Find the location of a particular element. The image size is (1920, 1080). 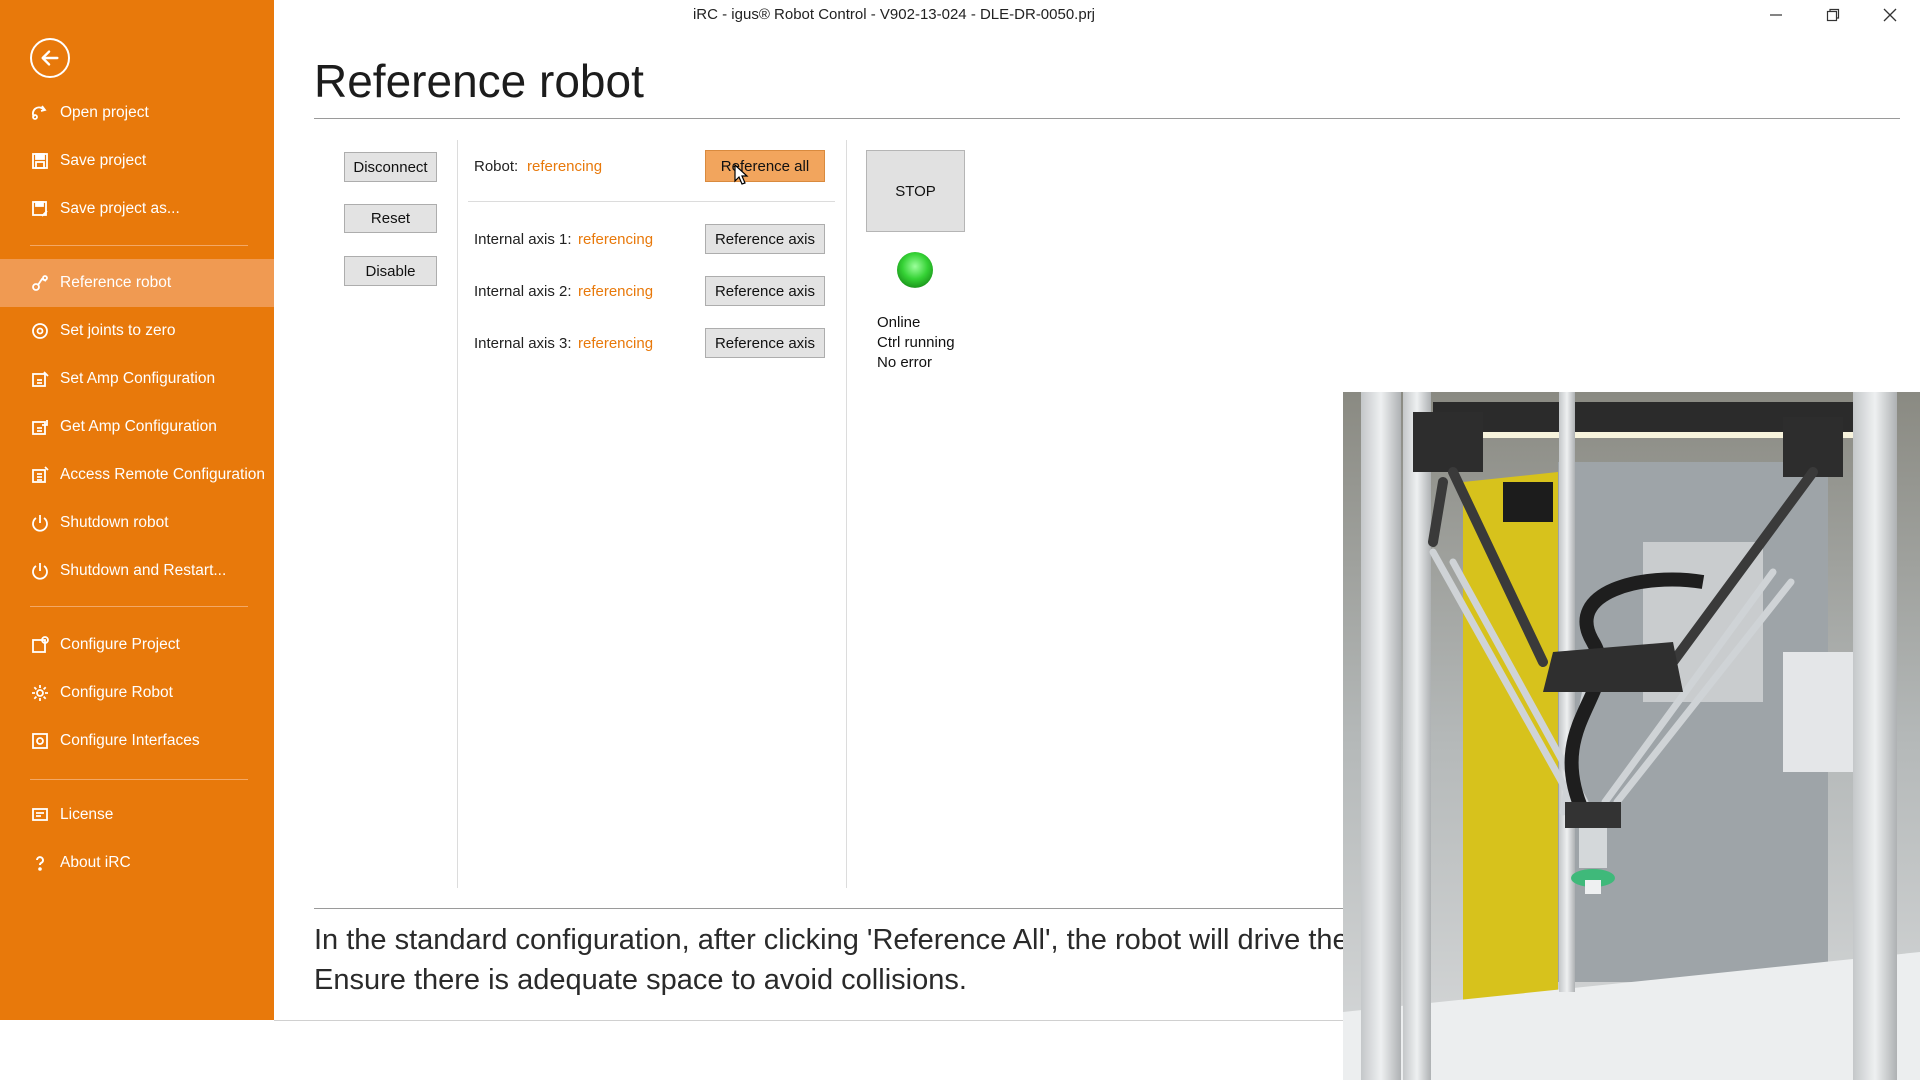

axis-2-status: referencing is located at coordinates (616, 291).